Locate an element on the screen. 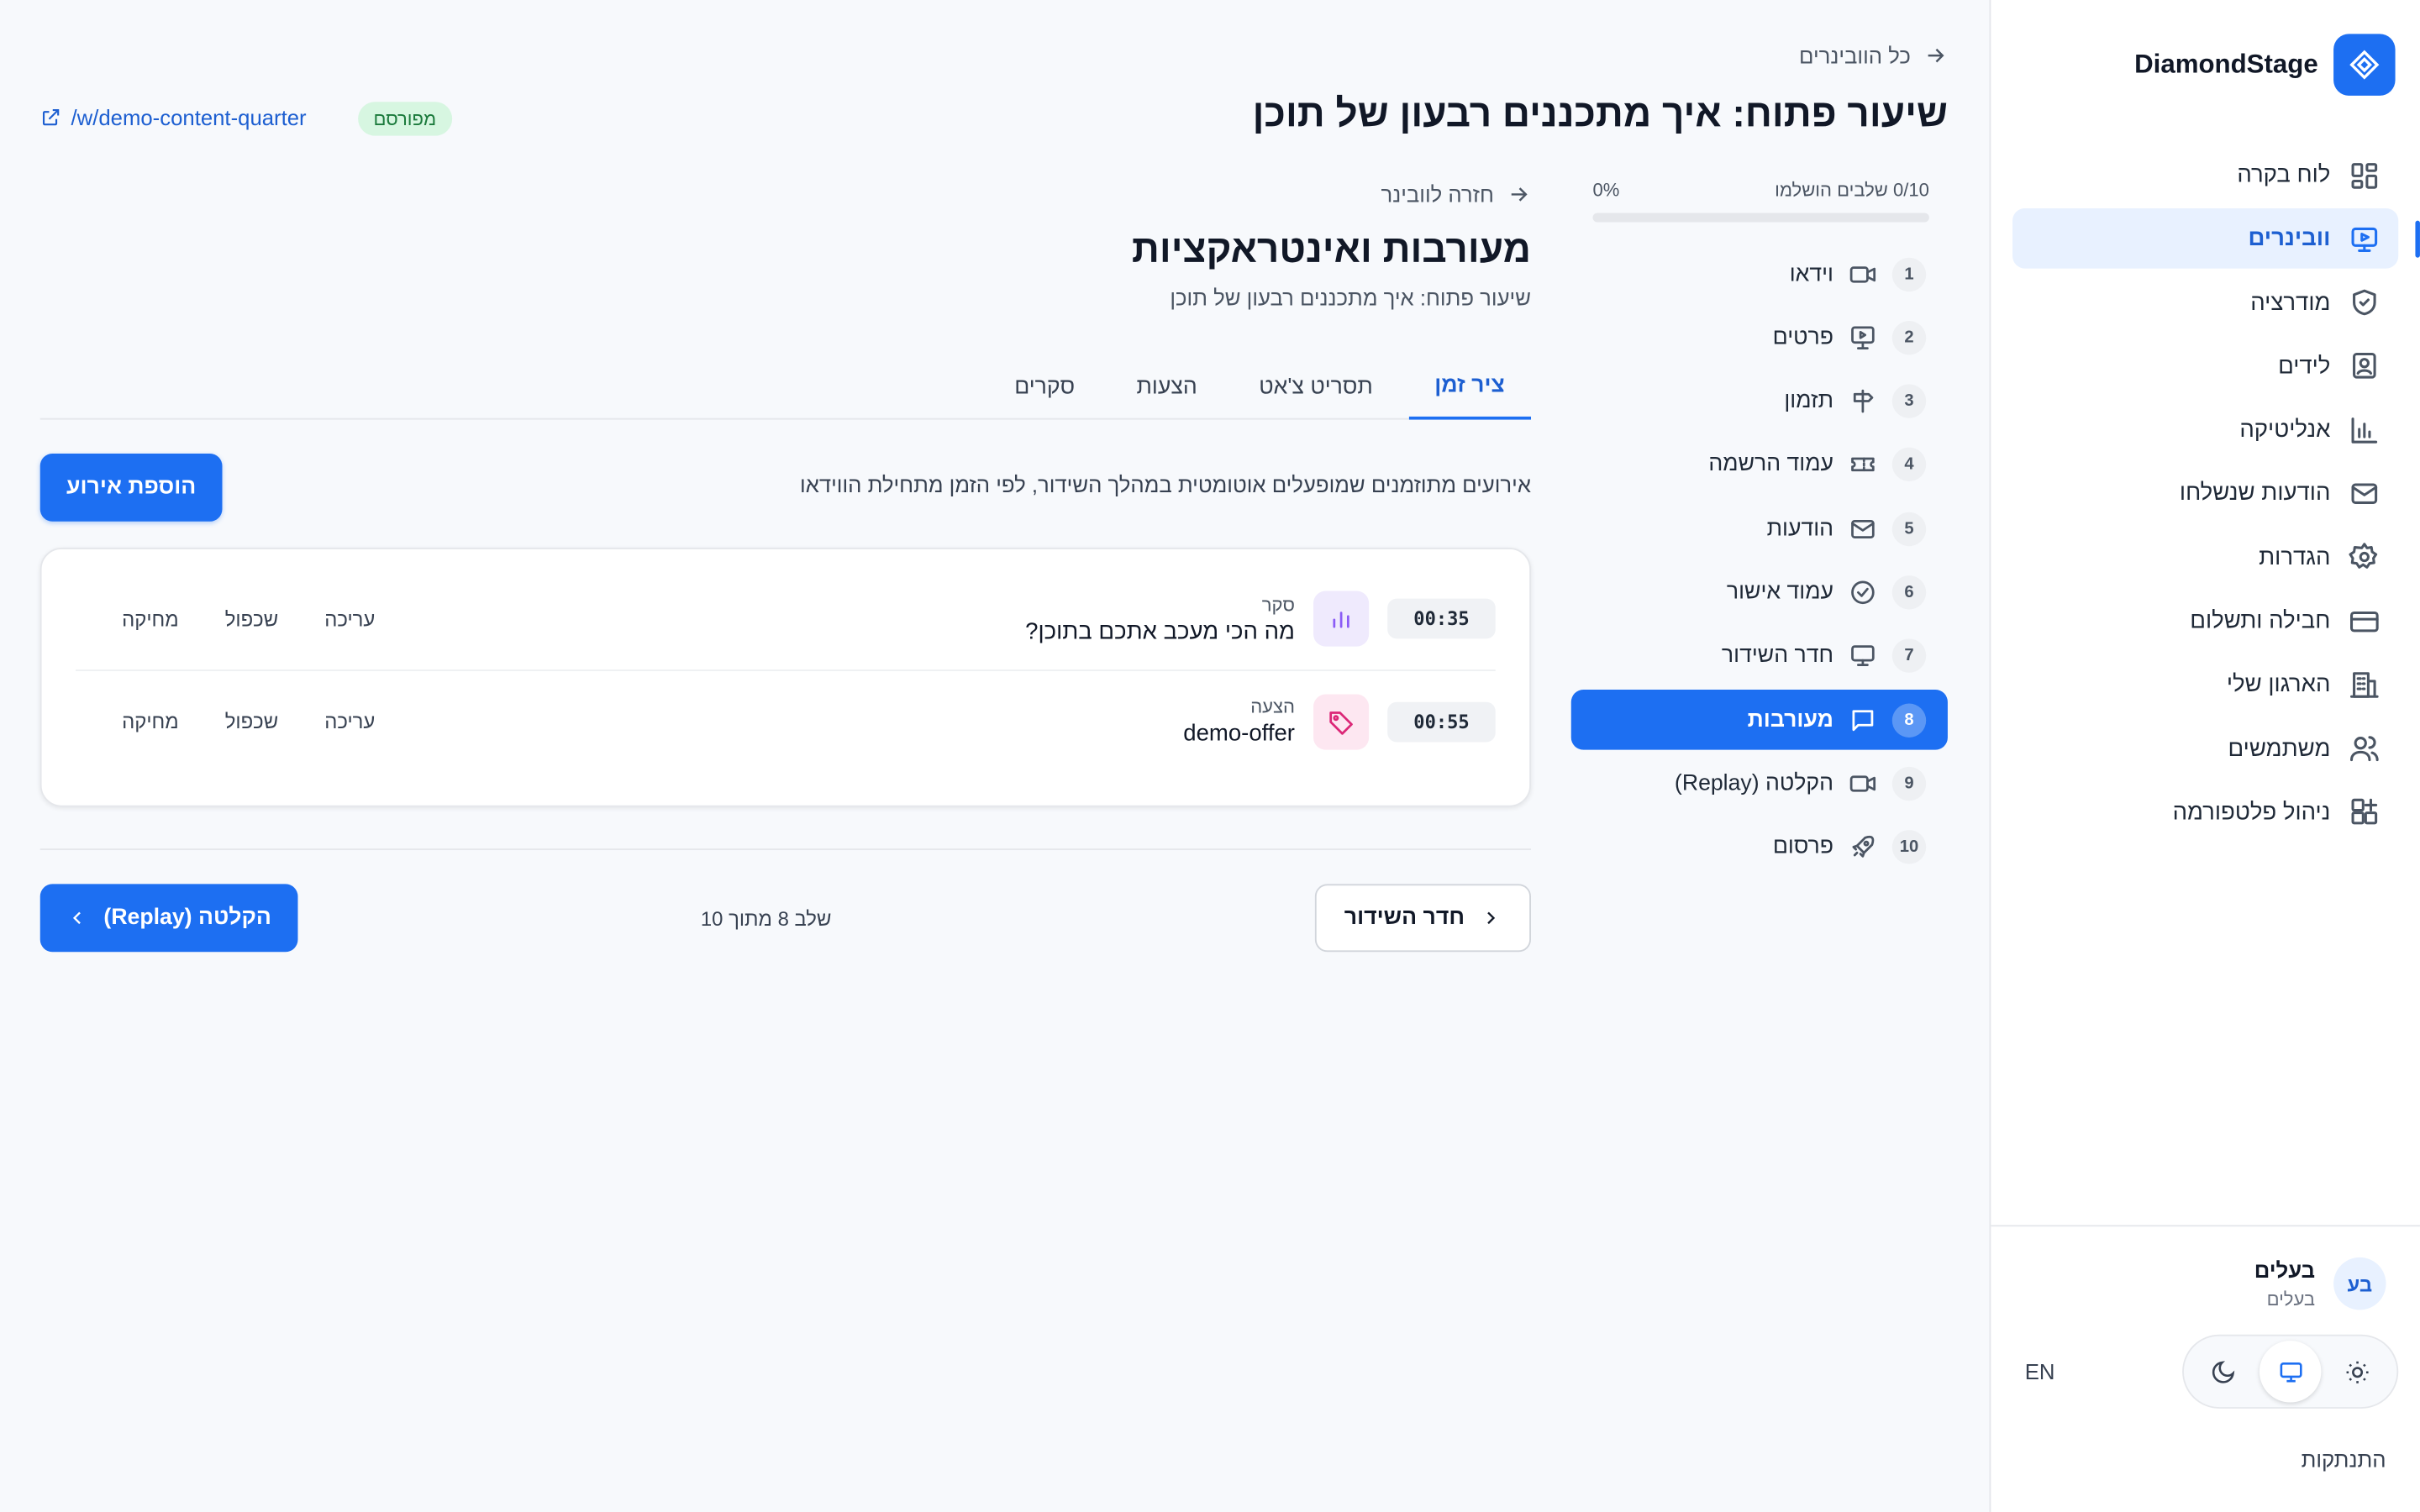  step-label: פרסום is located at coordinates (1802, 847).